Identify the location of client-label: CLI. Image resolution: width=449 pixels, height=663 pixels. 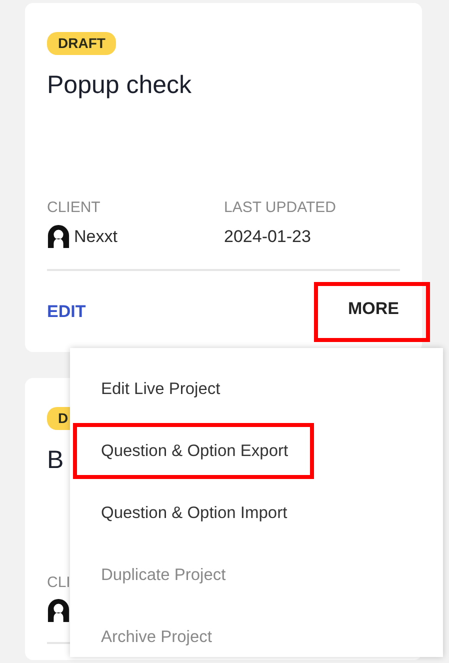
(58, 583).